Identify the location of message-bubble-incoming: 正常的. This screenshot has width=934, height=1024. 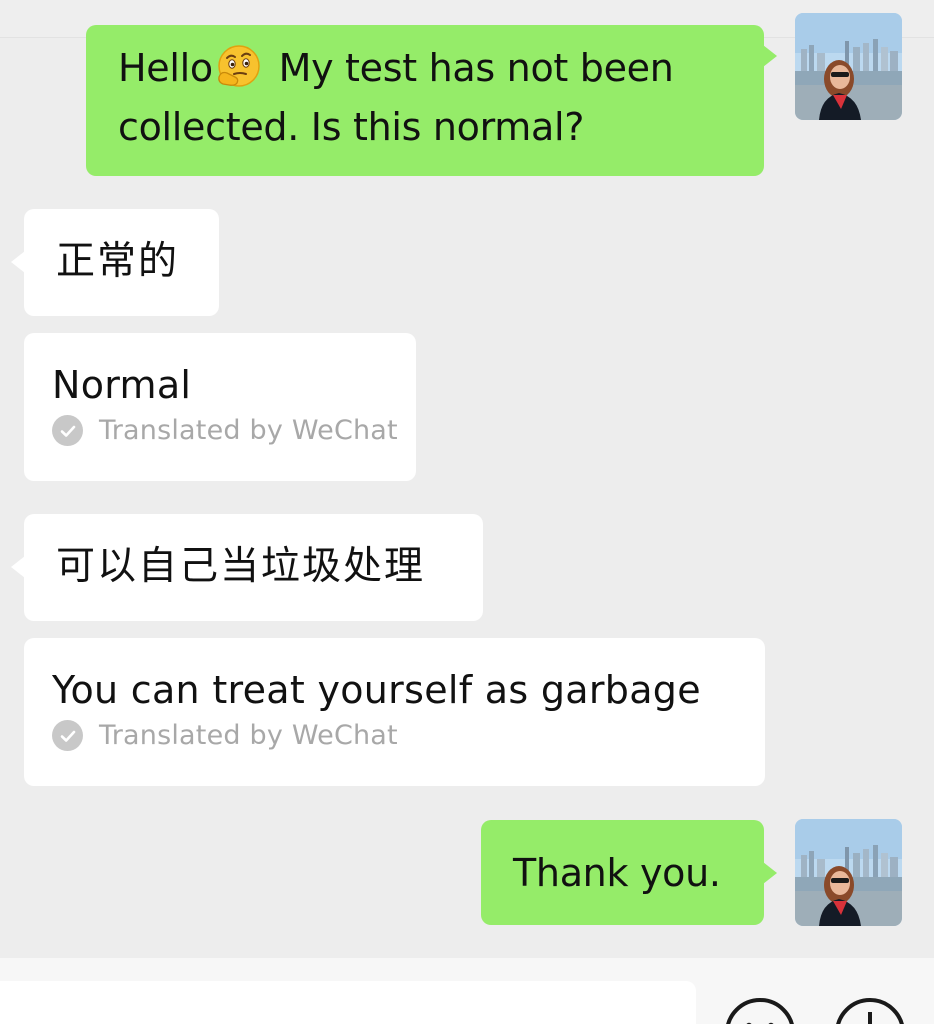
(115, 262).